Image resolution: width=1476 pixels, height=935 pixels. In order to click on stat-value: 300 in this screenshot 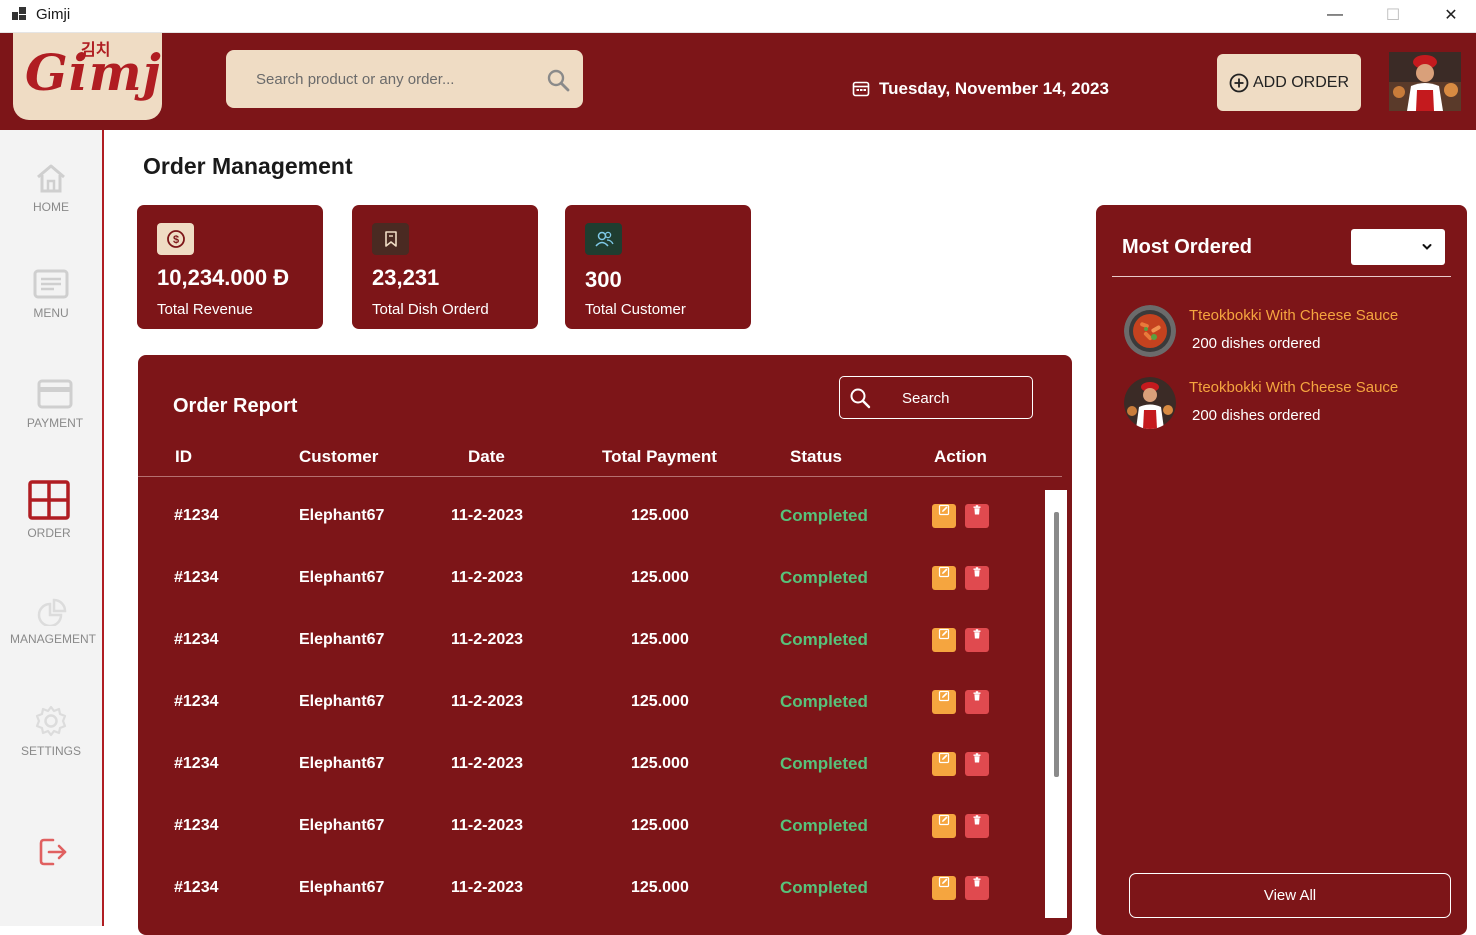, I will do `click(603, 279)`.